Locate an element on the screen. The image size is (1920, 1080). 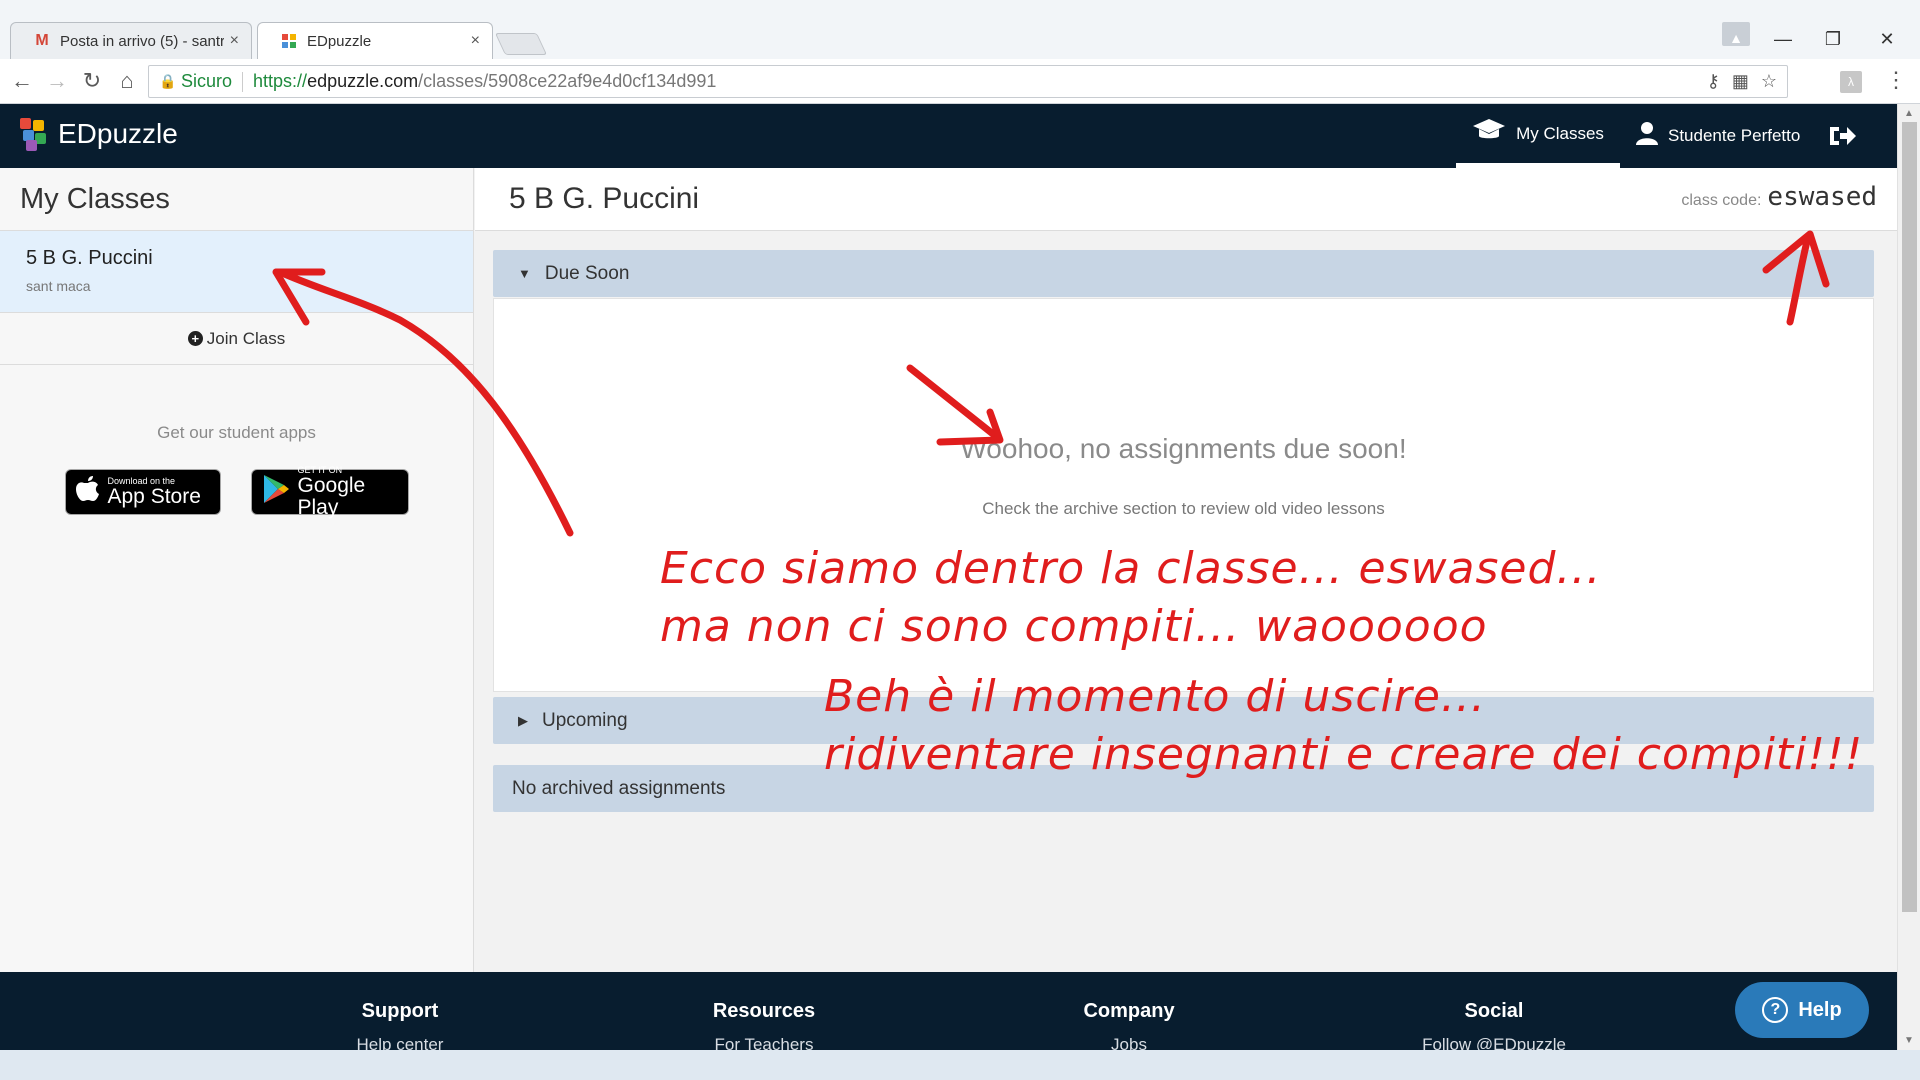
class-title: 5 B G. Puccini is located at coordinates (604, 198).